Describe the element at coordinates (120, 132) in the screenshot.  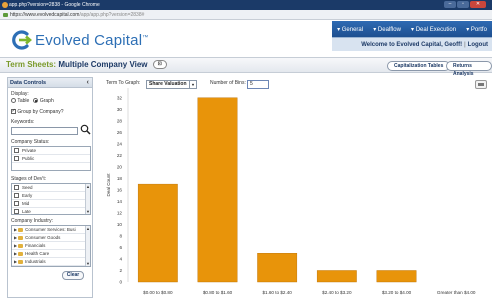
I see `y-tick-label: 26` at that location.